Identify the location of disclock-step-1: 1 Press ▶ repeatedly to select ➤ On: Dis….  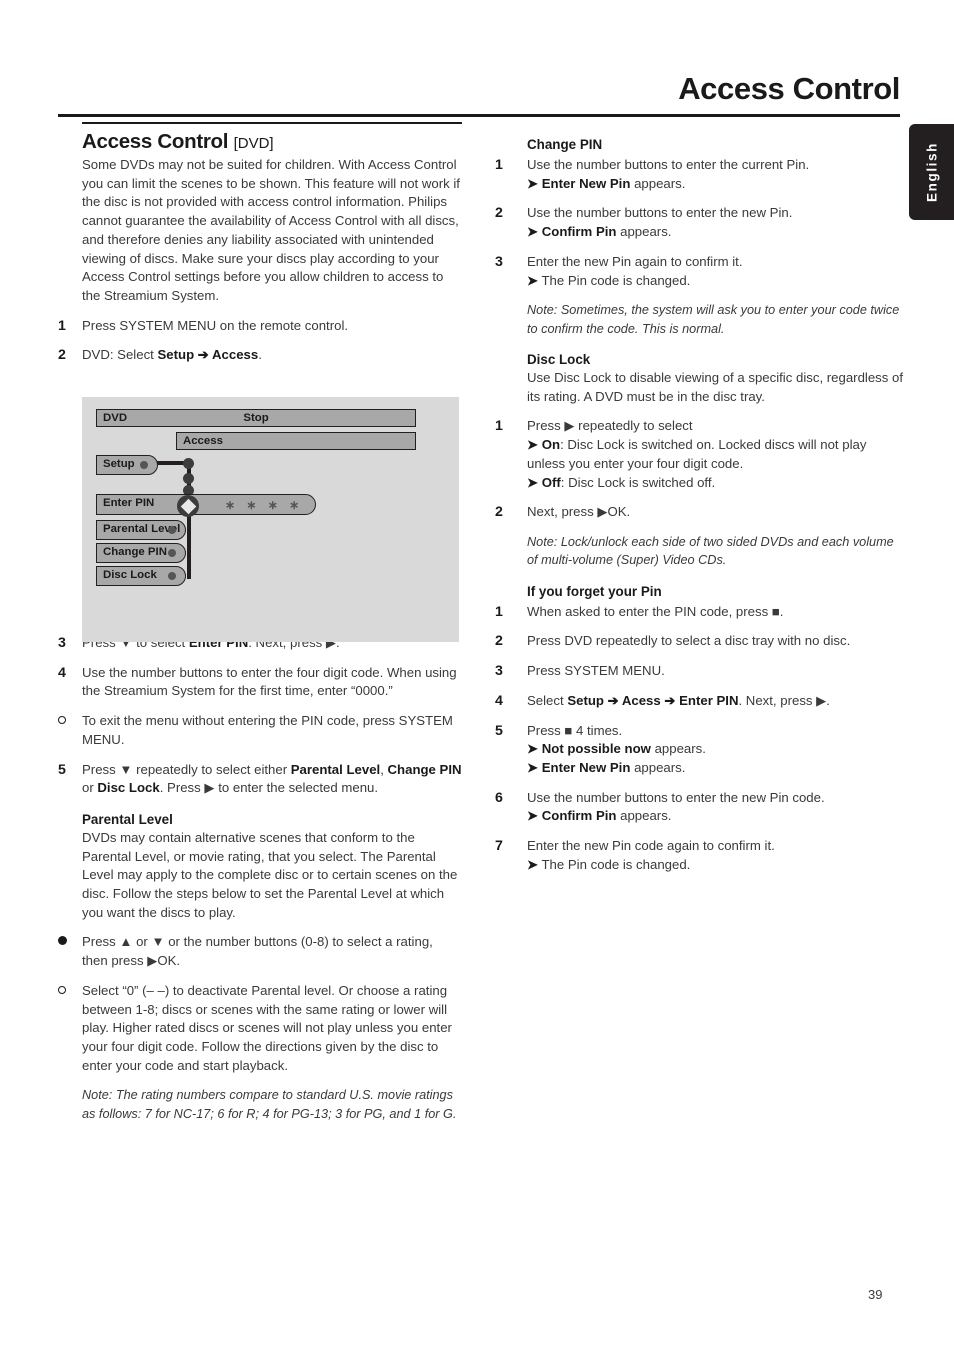
(700, 454).